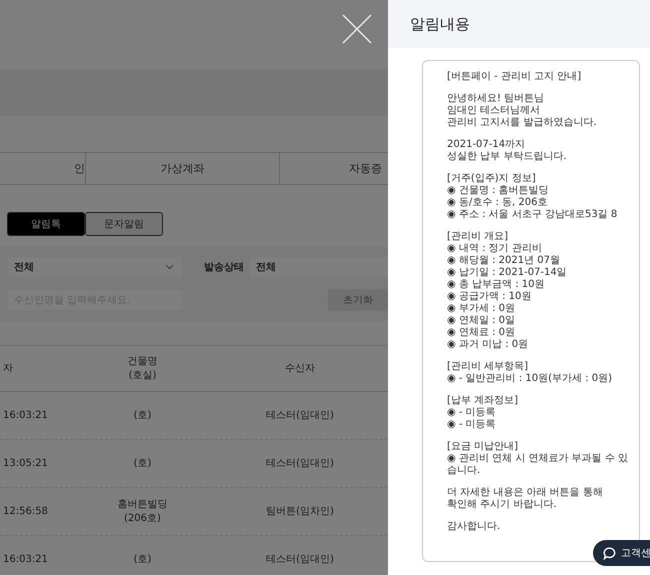  What do you see at coordinates (357, 29) in the screenshot?
I see `close-icon` at bounding box center [357, 29].